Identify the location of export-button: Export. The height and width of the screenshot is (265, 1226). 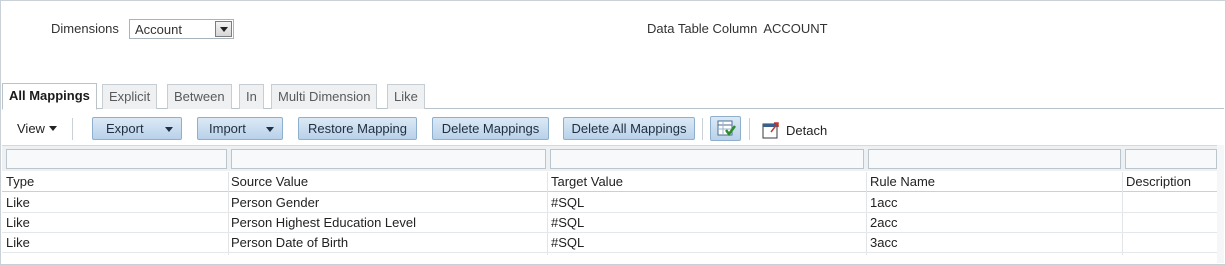
(137, 128).